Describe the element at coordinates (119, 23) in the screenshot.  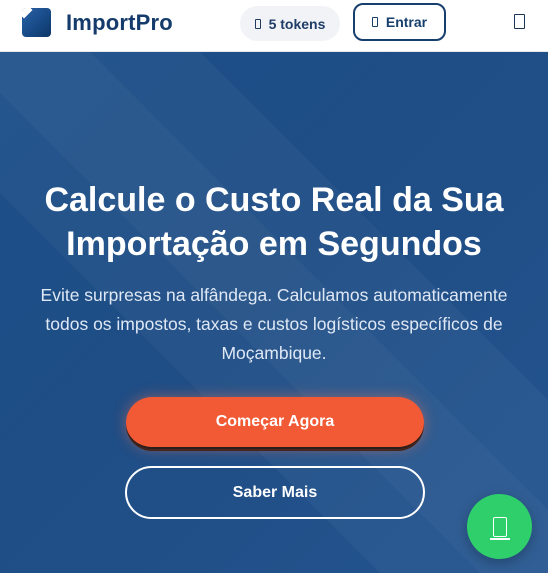
I see `brand-name: ImportPro` at that location.